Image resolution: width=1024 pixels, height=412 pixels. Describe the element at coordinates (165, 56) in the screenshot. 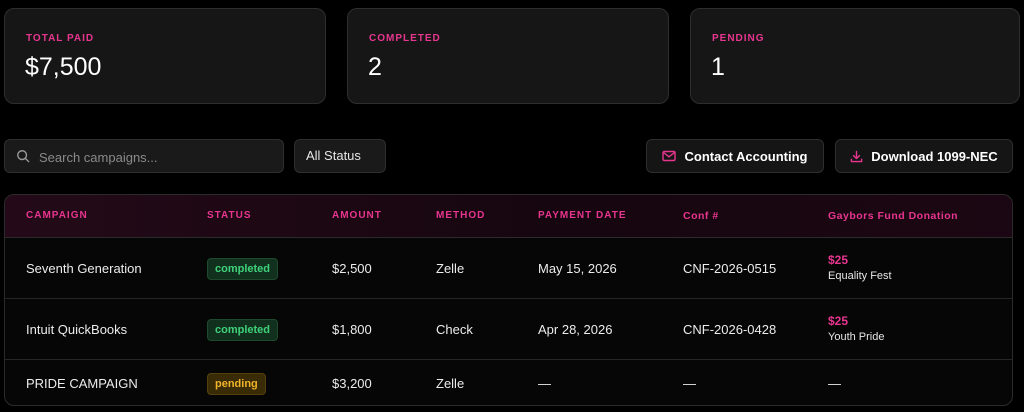

I see `total-paid-card: TOTAL PAID $7,500` at that location.